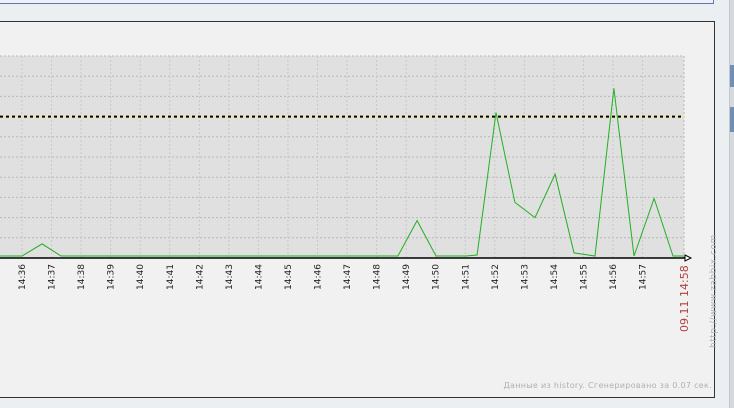 Image resolution: width=734 pixels, height=408 pixels. What do you see at coordinates (112, 277) in the screenshot?
I see `x-tick-label: 14:39` at bounding box center [112, 277].